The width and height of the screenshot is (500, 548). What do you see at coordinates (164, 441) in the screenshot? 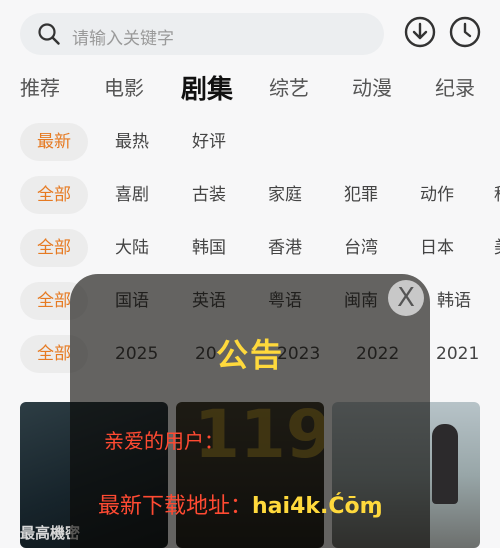
I see `notice-greeting: 亲爱的用户：` at bounding box center [164, 441].